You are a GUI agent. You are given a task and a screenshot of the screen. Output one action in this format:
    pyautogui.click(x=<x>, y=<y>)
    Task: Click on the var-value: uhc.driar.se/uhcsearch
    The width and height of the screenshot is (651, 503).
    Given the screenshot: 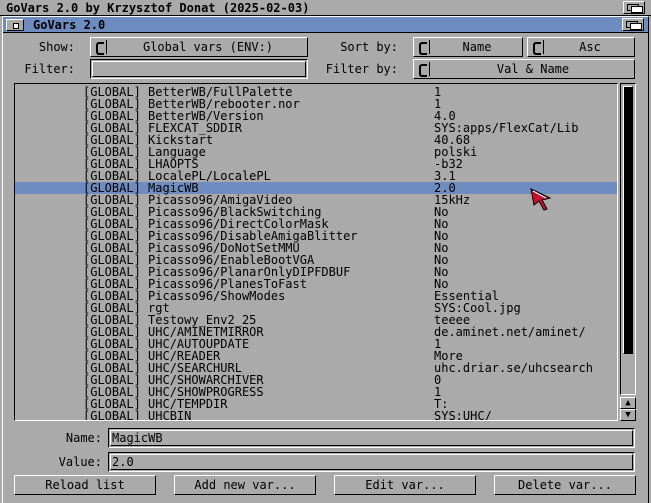 What is the action you would take?
    pyautogui.click(x=513, y=368)
    